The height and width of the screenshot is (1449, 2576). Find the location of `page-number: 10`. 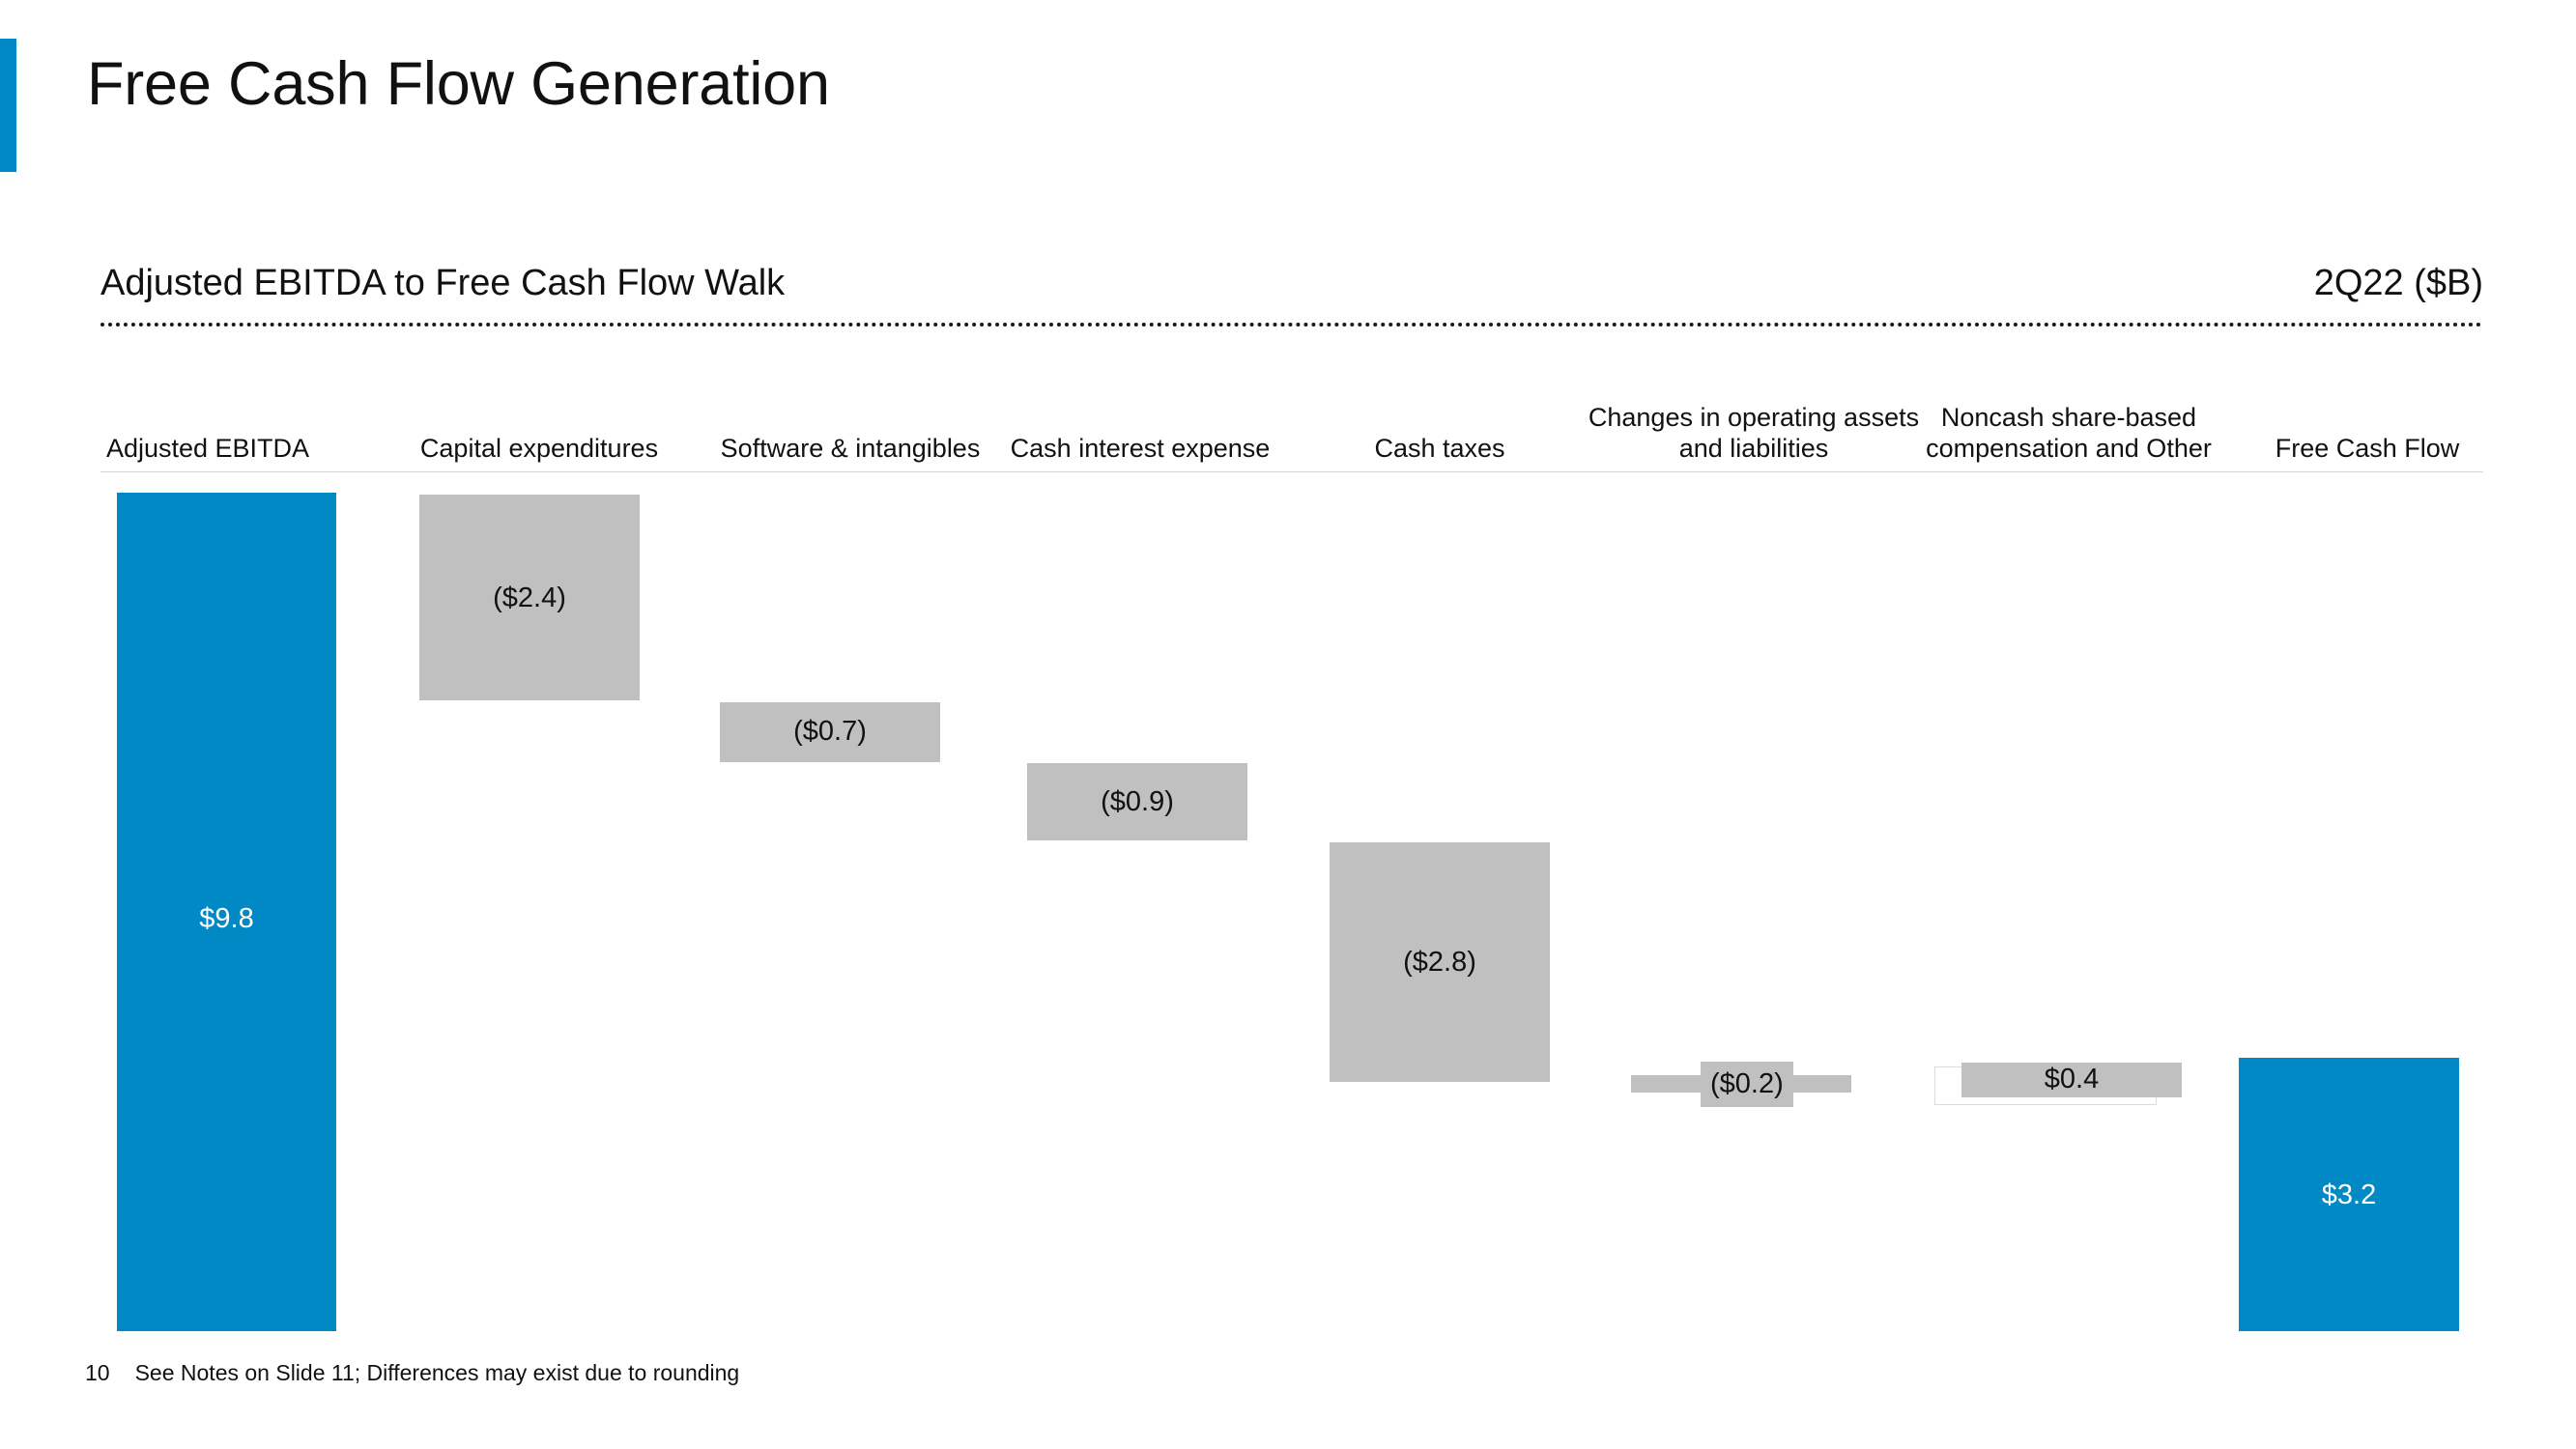

page-number: 10 is located at coordinates (98, 1372).